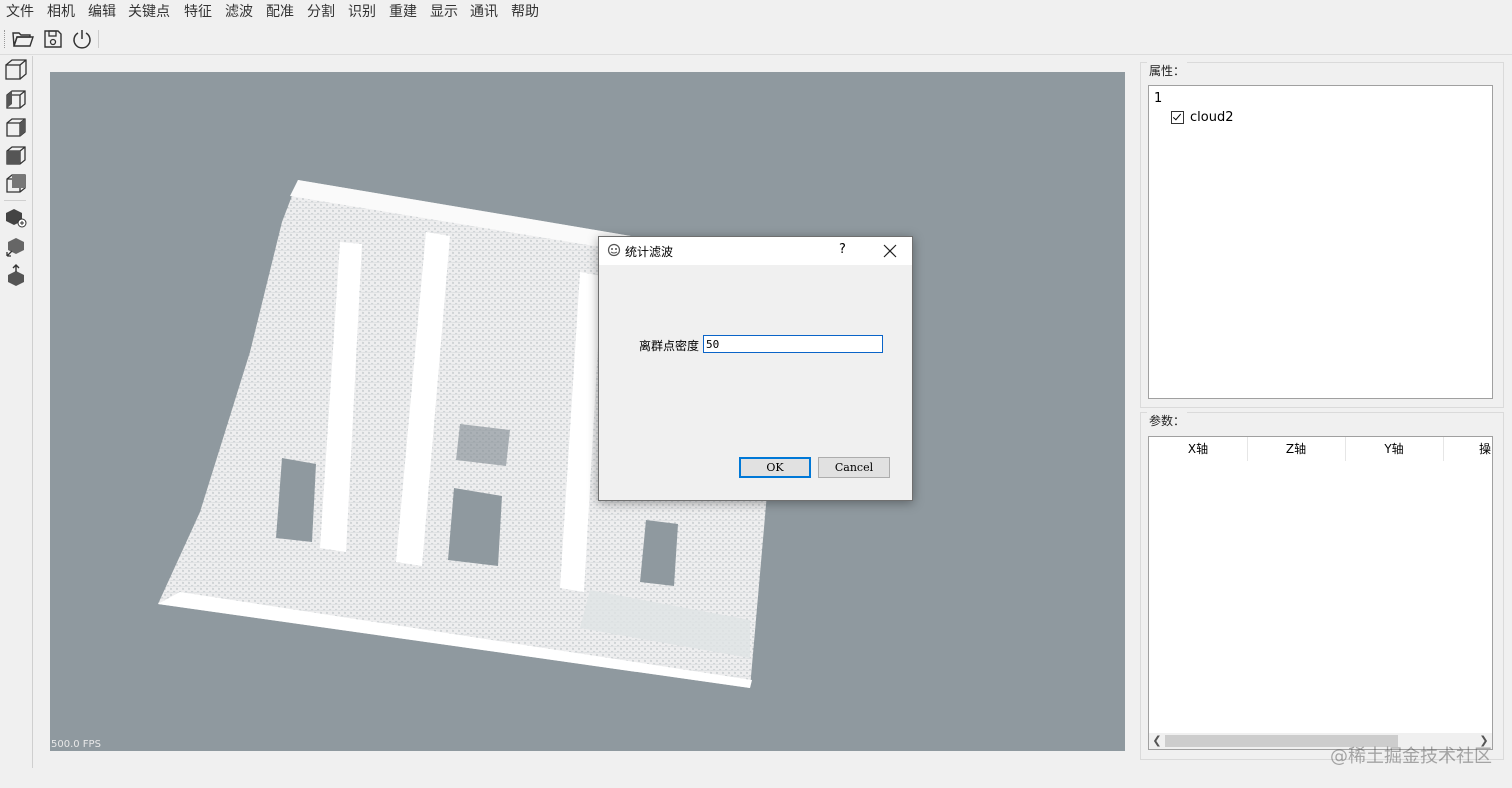  I want to click on outlier-density-input: 50, so click(793, 344).